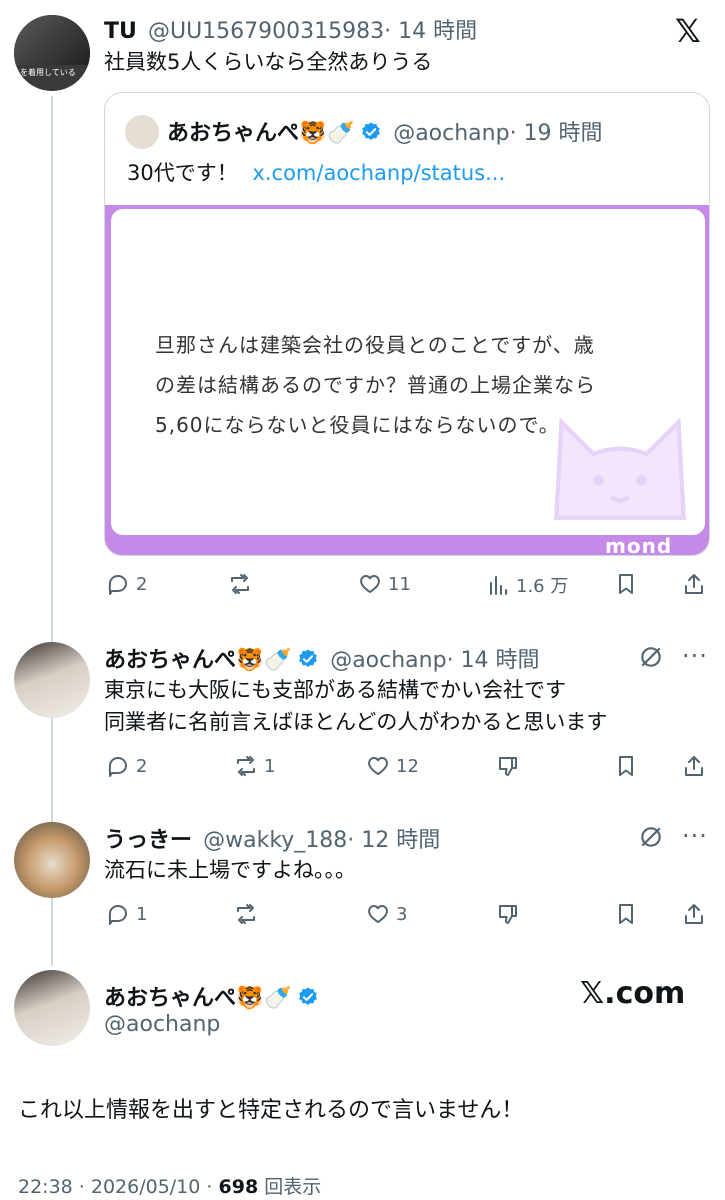  Describe the element at coordinates (148, 840) in the screenshot. I see `reply2-author-name: うっきー` at that location.